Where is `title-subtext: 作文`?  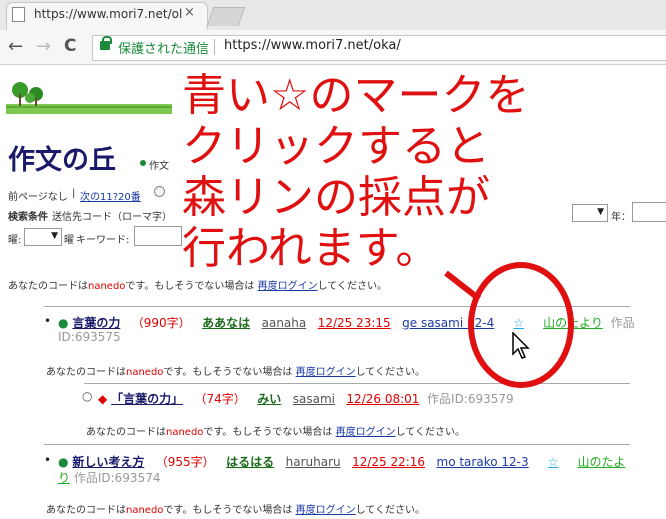
title-subtext: 作文 is located at coordinates (159, 166).